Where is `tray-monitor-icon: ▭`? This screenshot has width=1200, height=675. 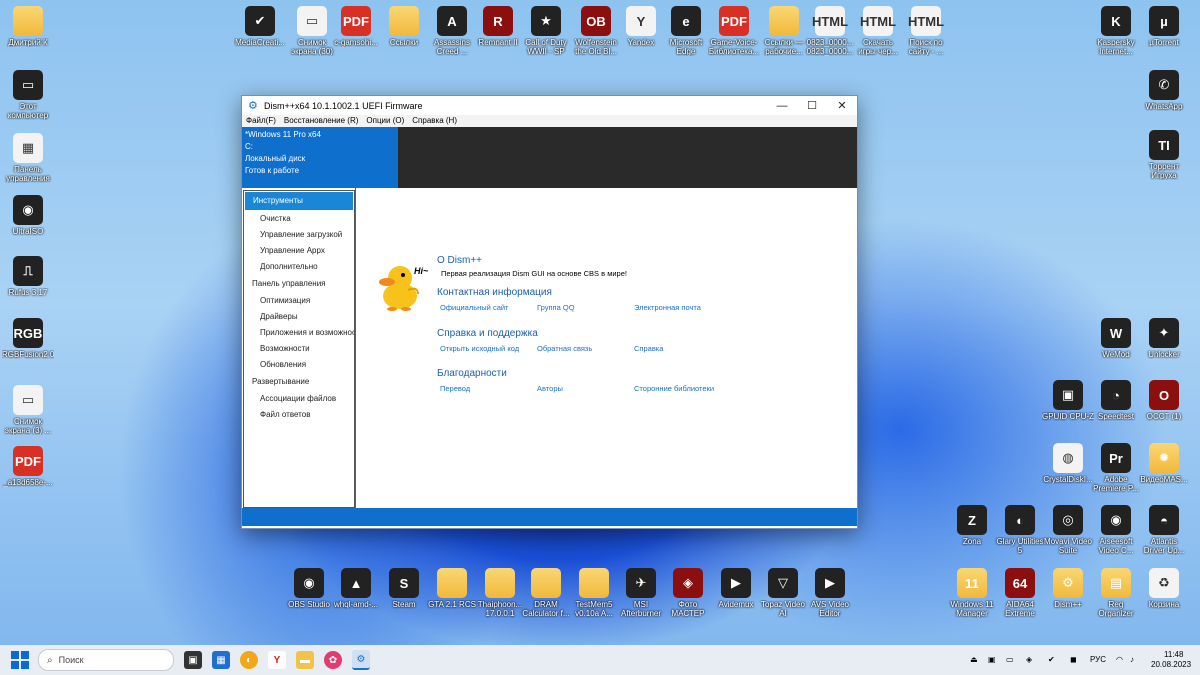
tray-monitor-icon: ▭ is located at coordinates (1010, 659).